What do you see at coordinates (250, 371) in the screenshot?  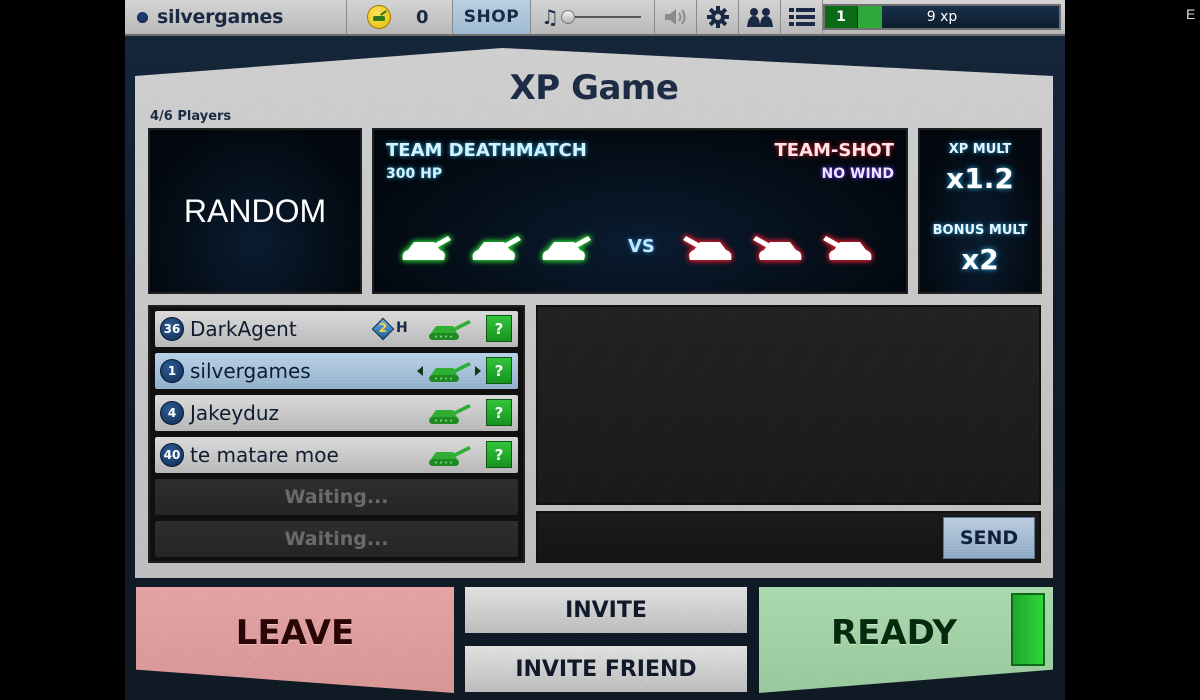 I see `player-name: silvergames` at bounding box center [250, 371].